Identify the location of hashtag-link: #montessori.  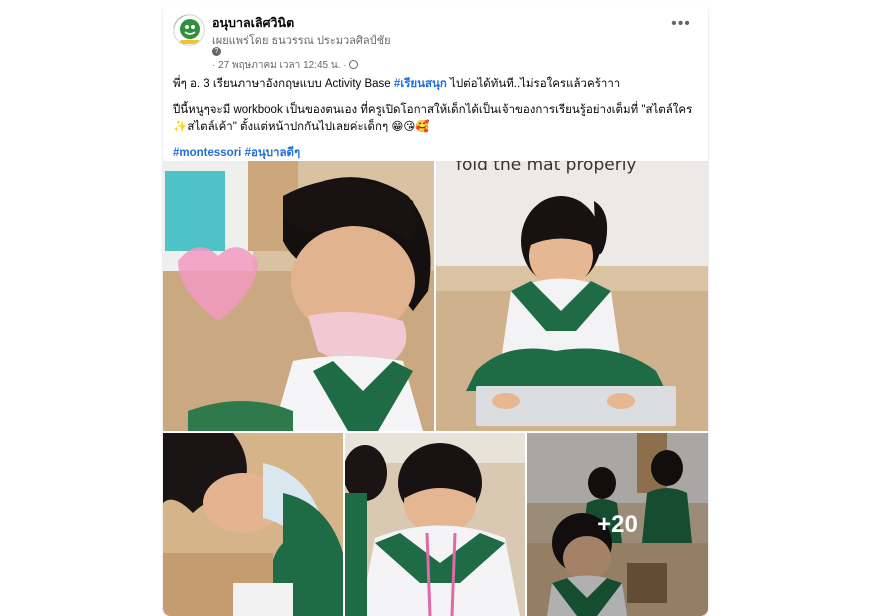
(207, 153).